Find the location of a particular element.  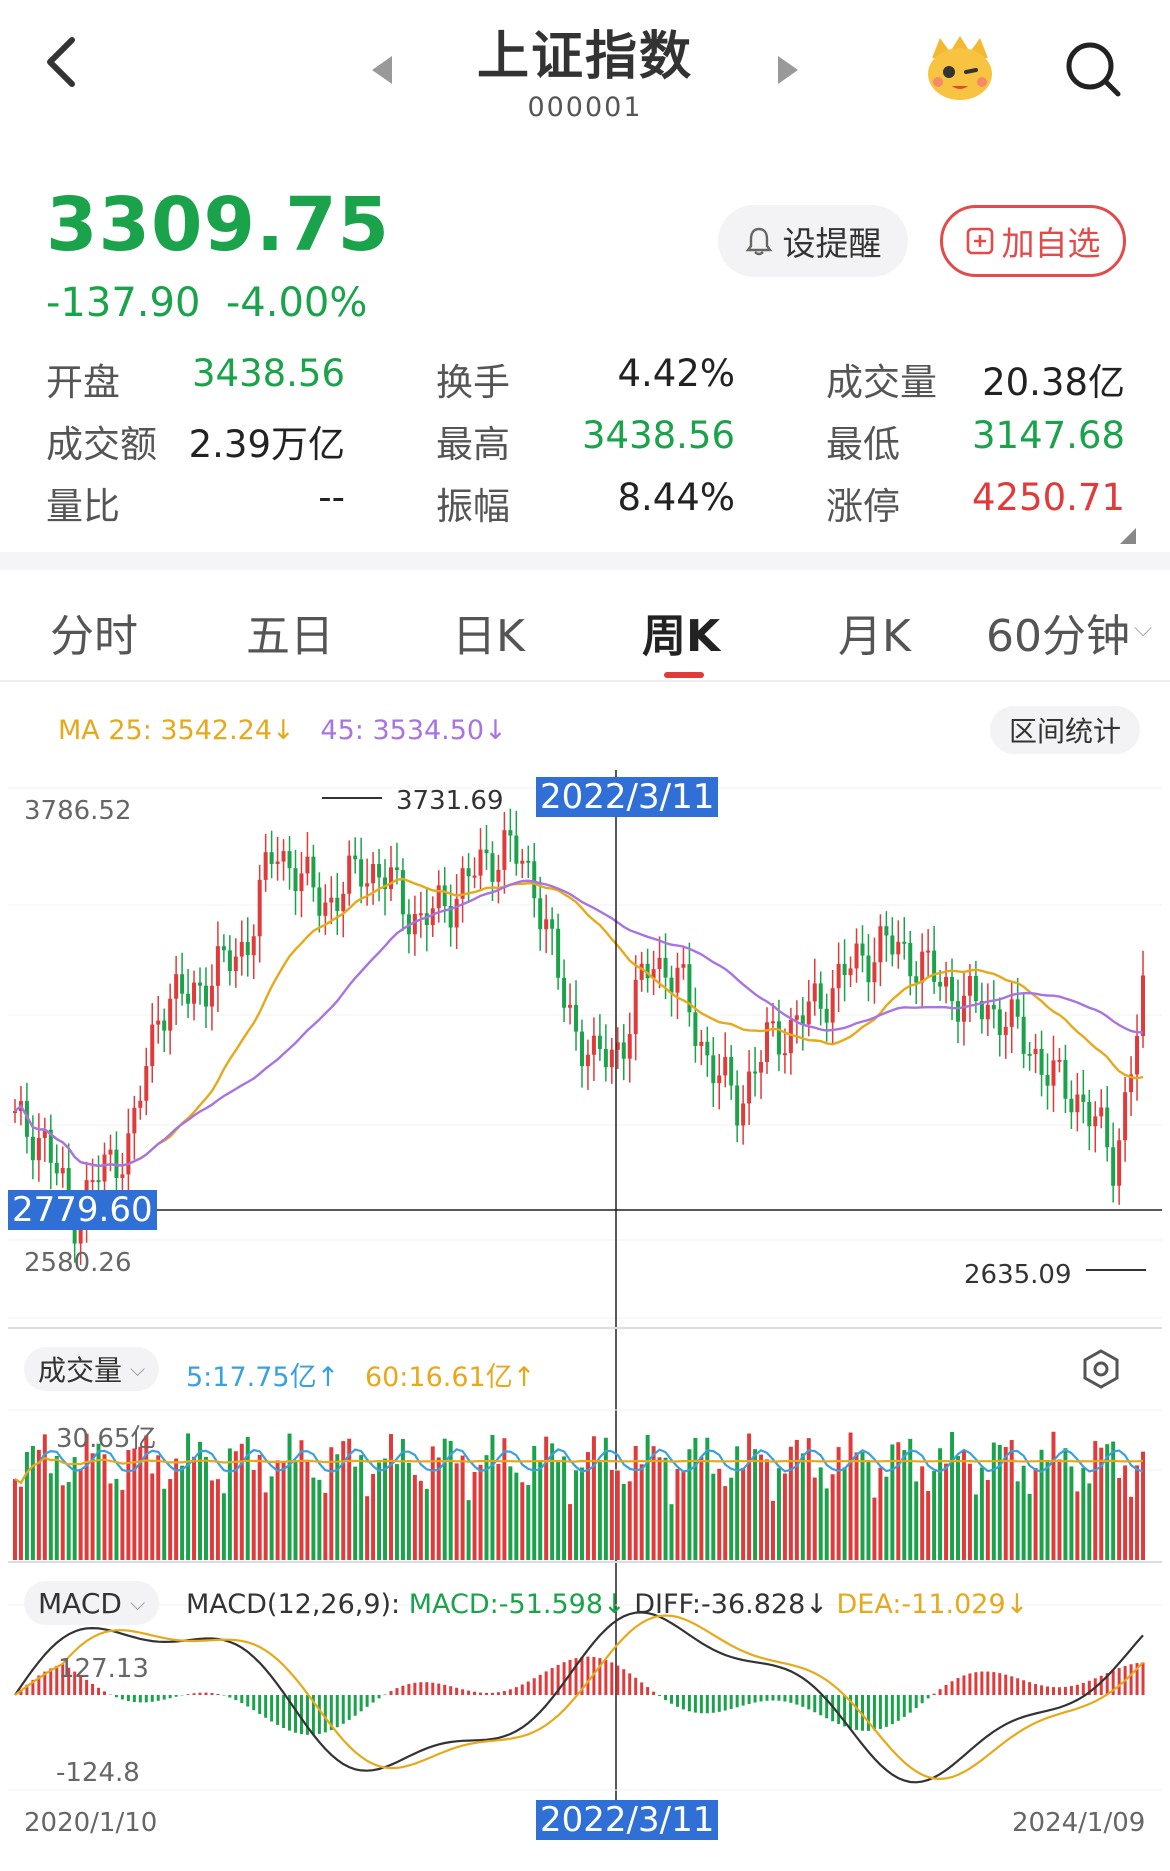

volume-settings-button is located at coordinates (1101, 1371).